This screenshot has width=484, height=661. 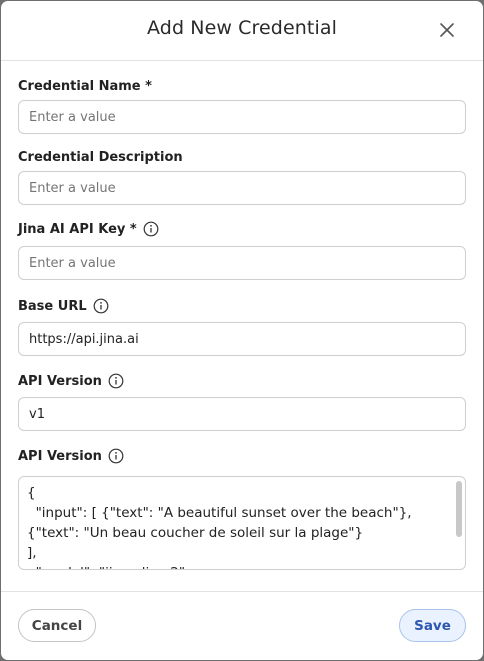 I want to click on dialog-title: Add New Credential, so click(x=242, y=28).